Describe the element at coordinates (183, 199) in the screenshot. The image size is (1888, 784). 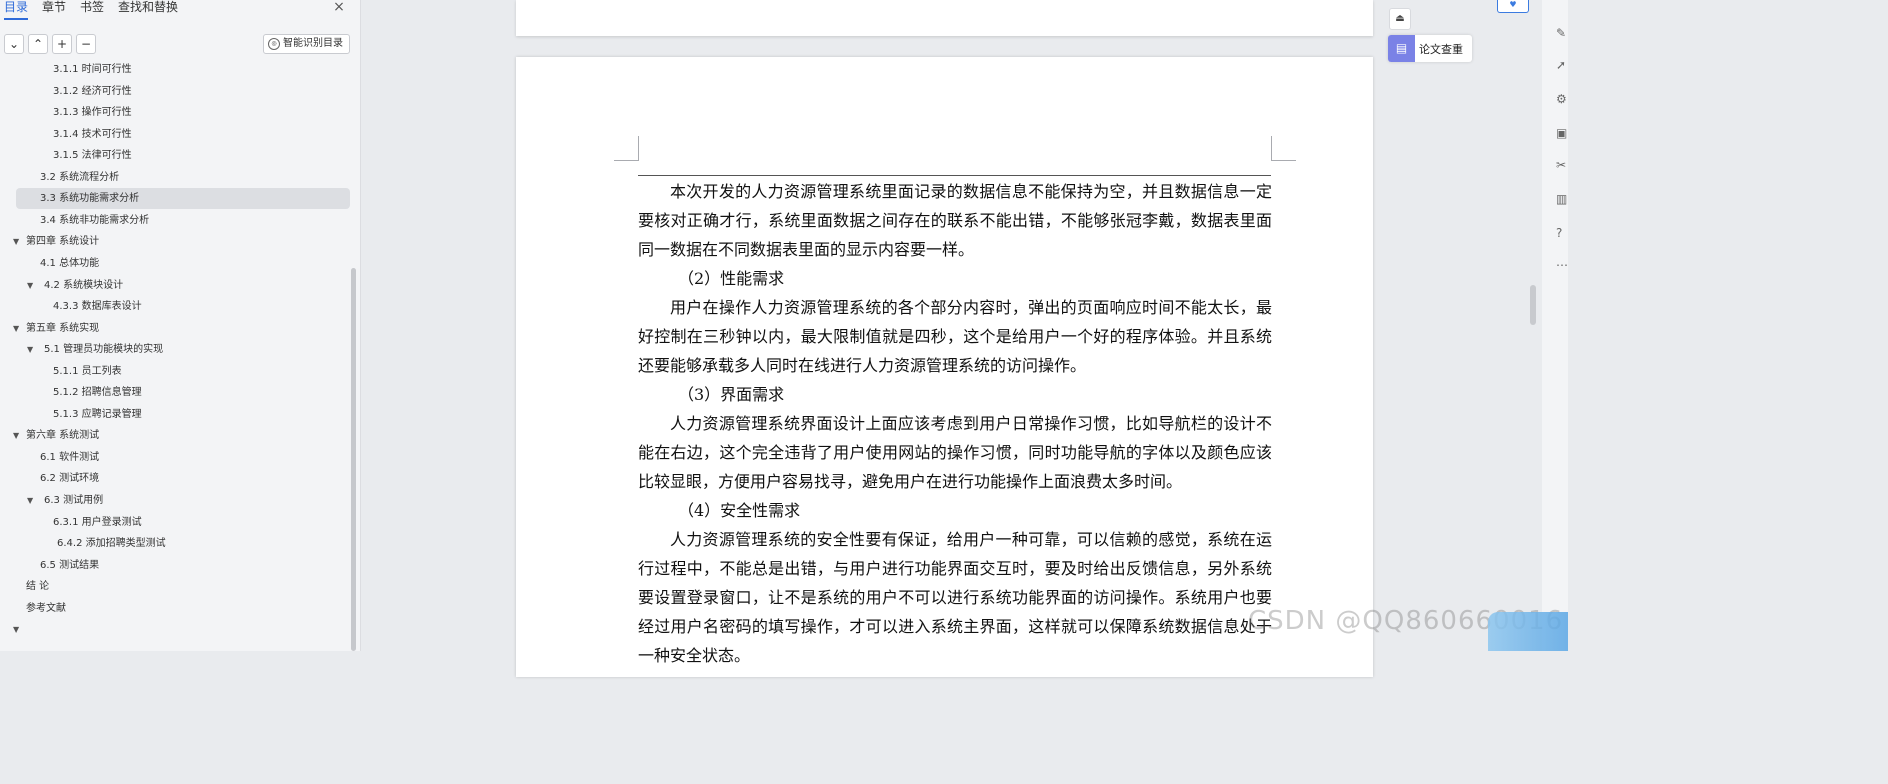
I see `toc-item: 3.3 系统功能需求分析` at that location.